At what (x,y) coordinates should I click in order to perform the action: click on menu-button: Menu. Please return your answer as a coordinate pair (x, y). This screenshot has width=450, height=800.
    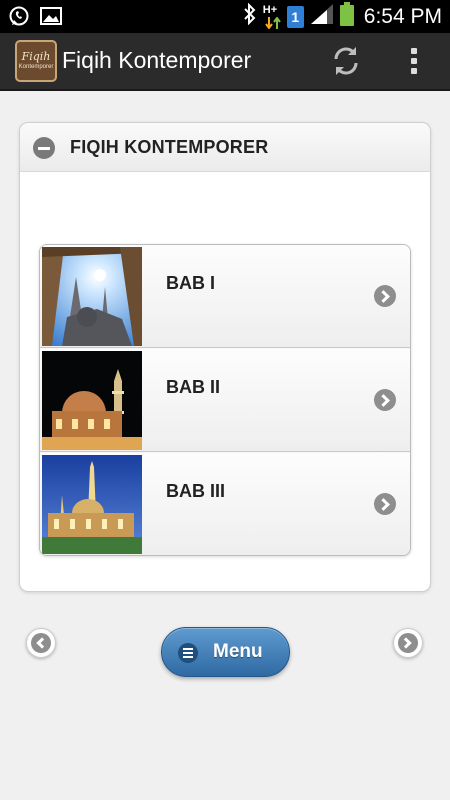
    Looking at the image, I should click on (225, 652).